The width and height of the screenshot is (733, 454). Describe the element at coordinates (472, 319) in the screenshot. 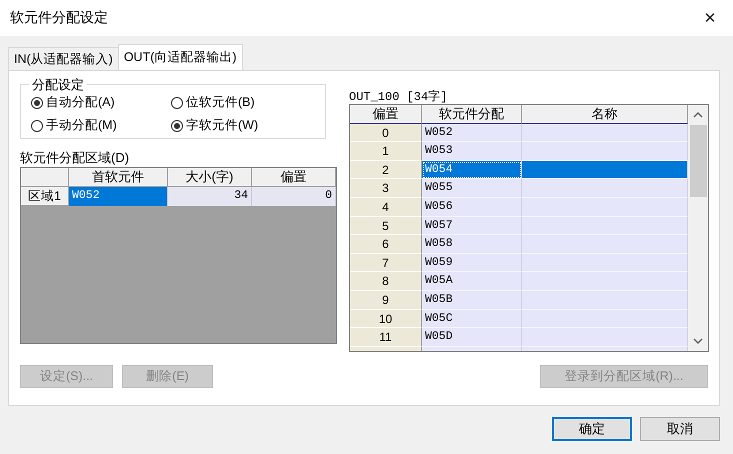

I see `table-cell: W05C` at that location.